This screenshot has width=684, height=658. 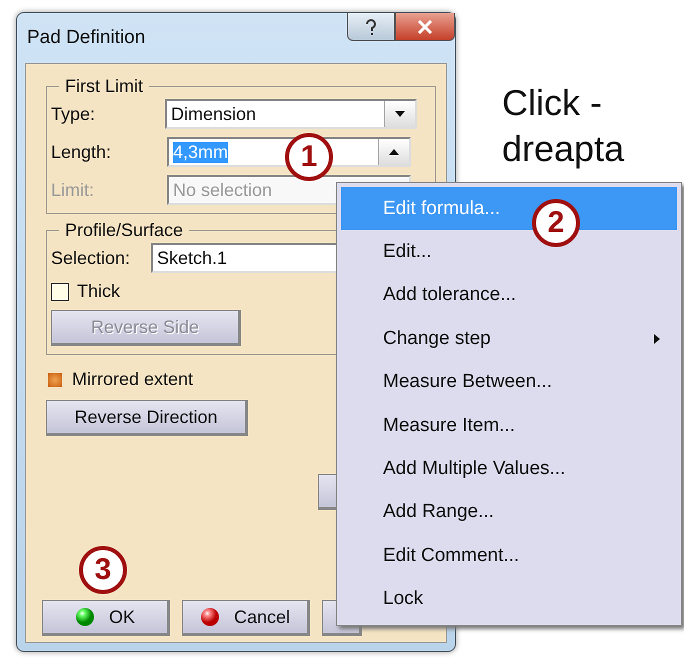 I want to click on field-label: Length:, so click(x=81, y=152).